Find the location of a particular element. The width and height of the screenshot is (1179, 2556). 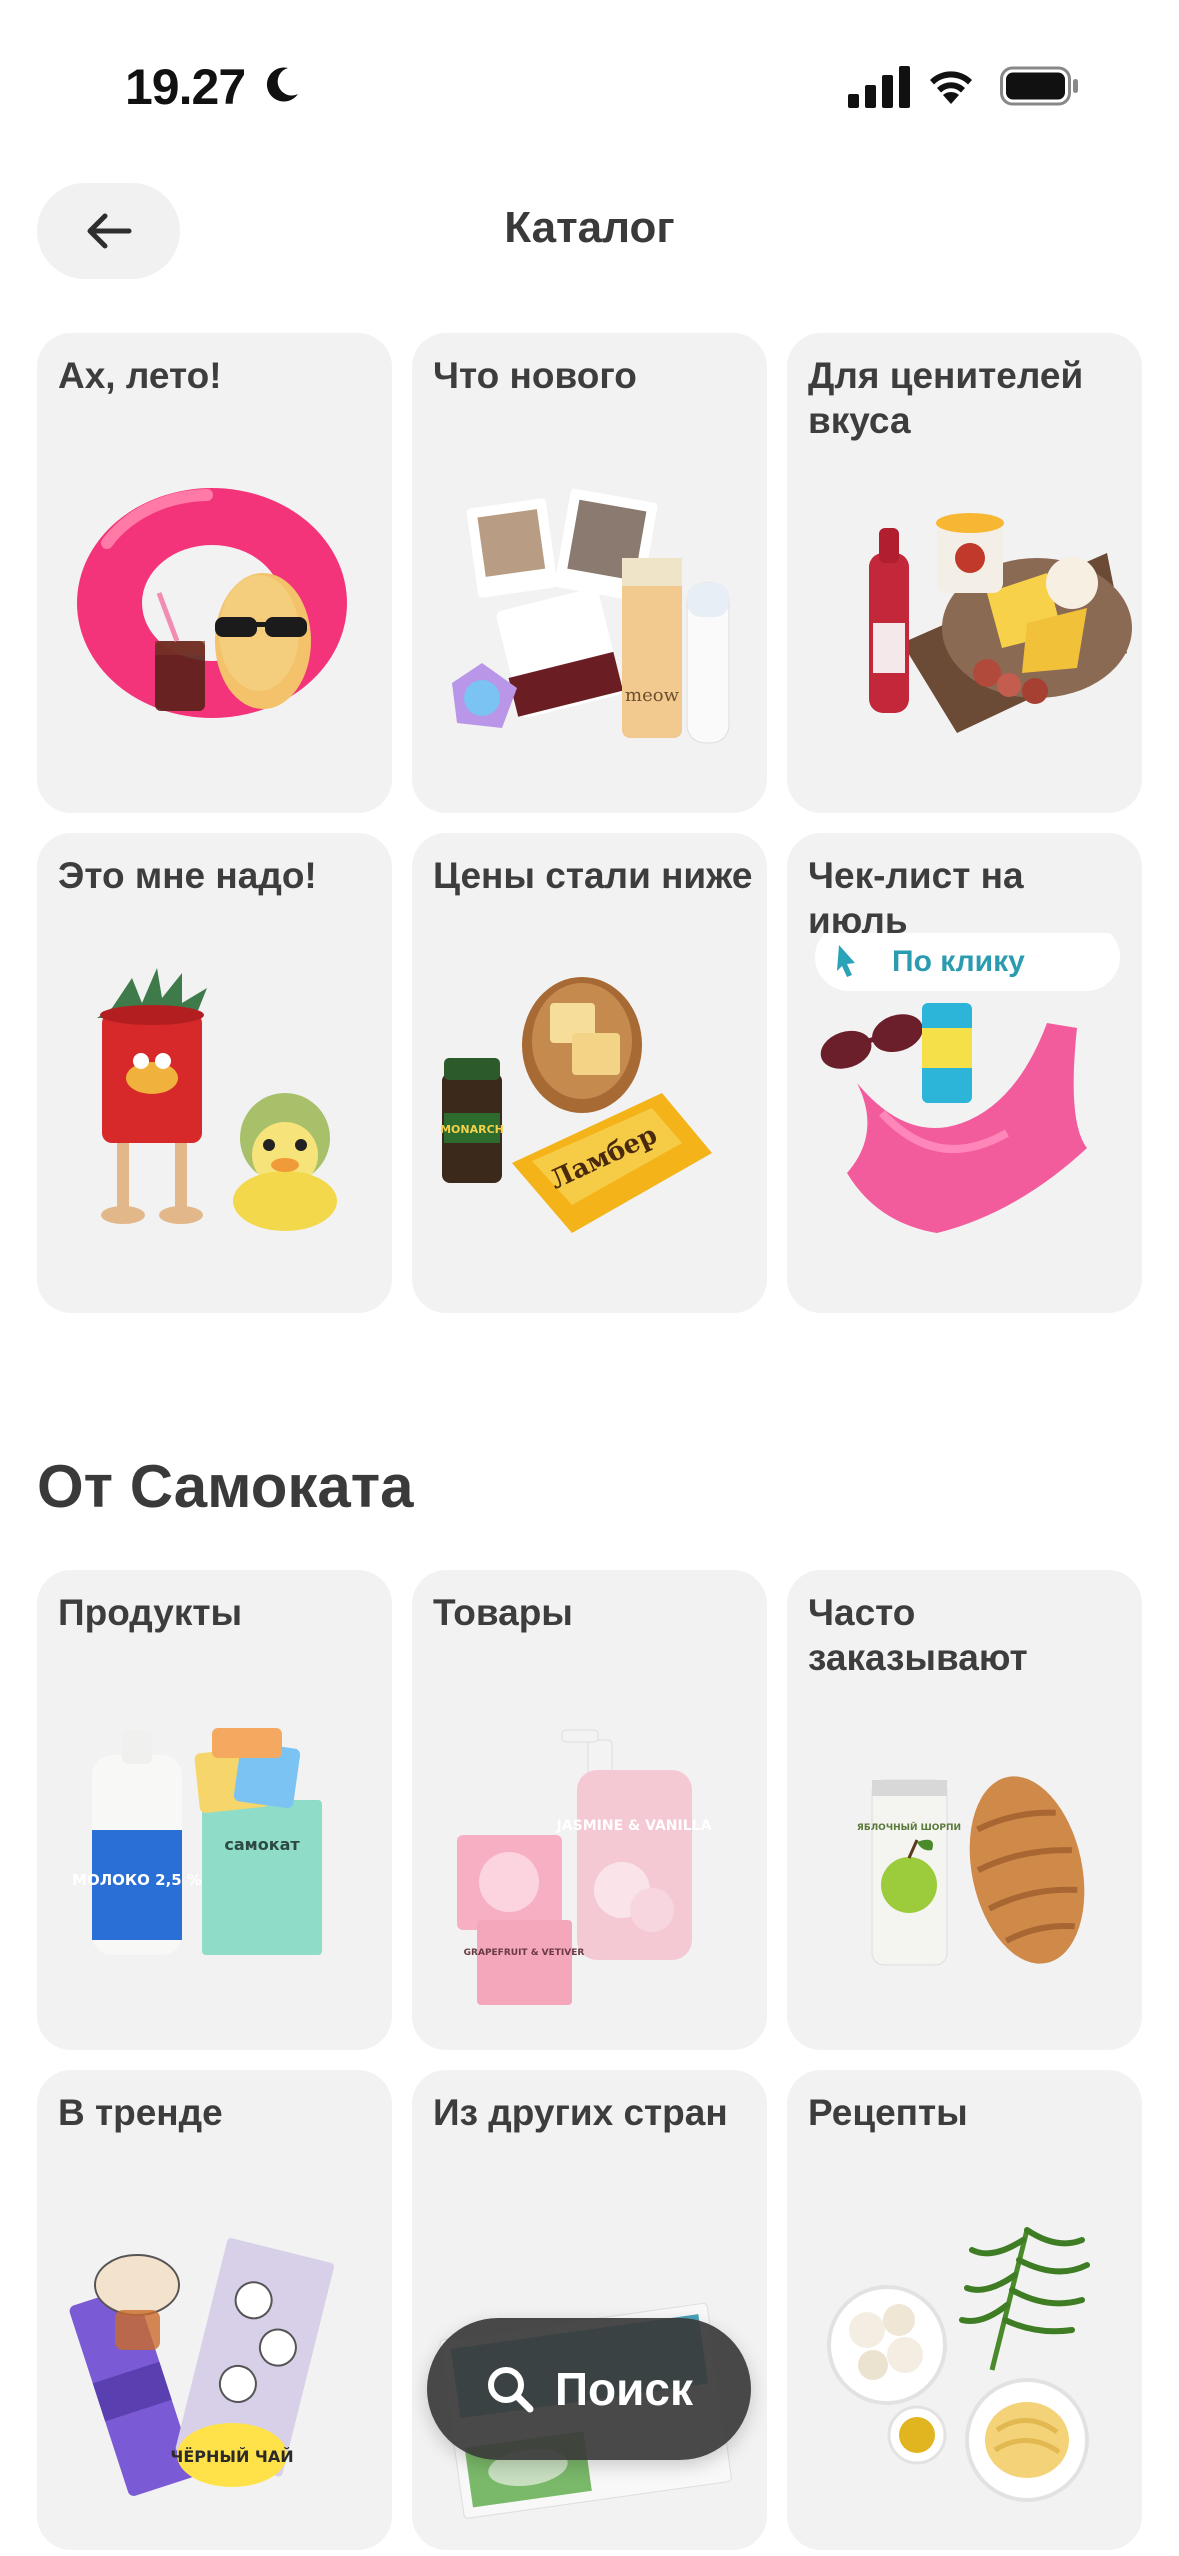

catalog-tile-gourmet: Для ценителей вкуса is located at coordinates (964, 573).